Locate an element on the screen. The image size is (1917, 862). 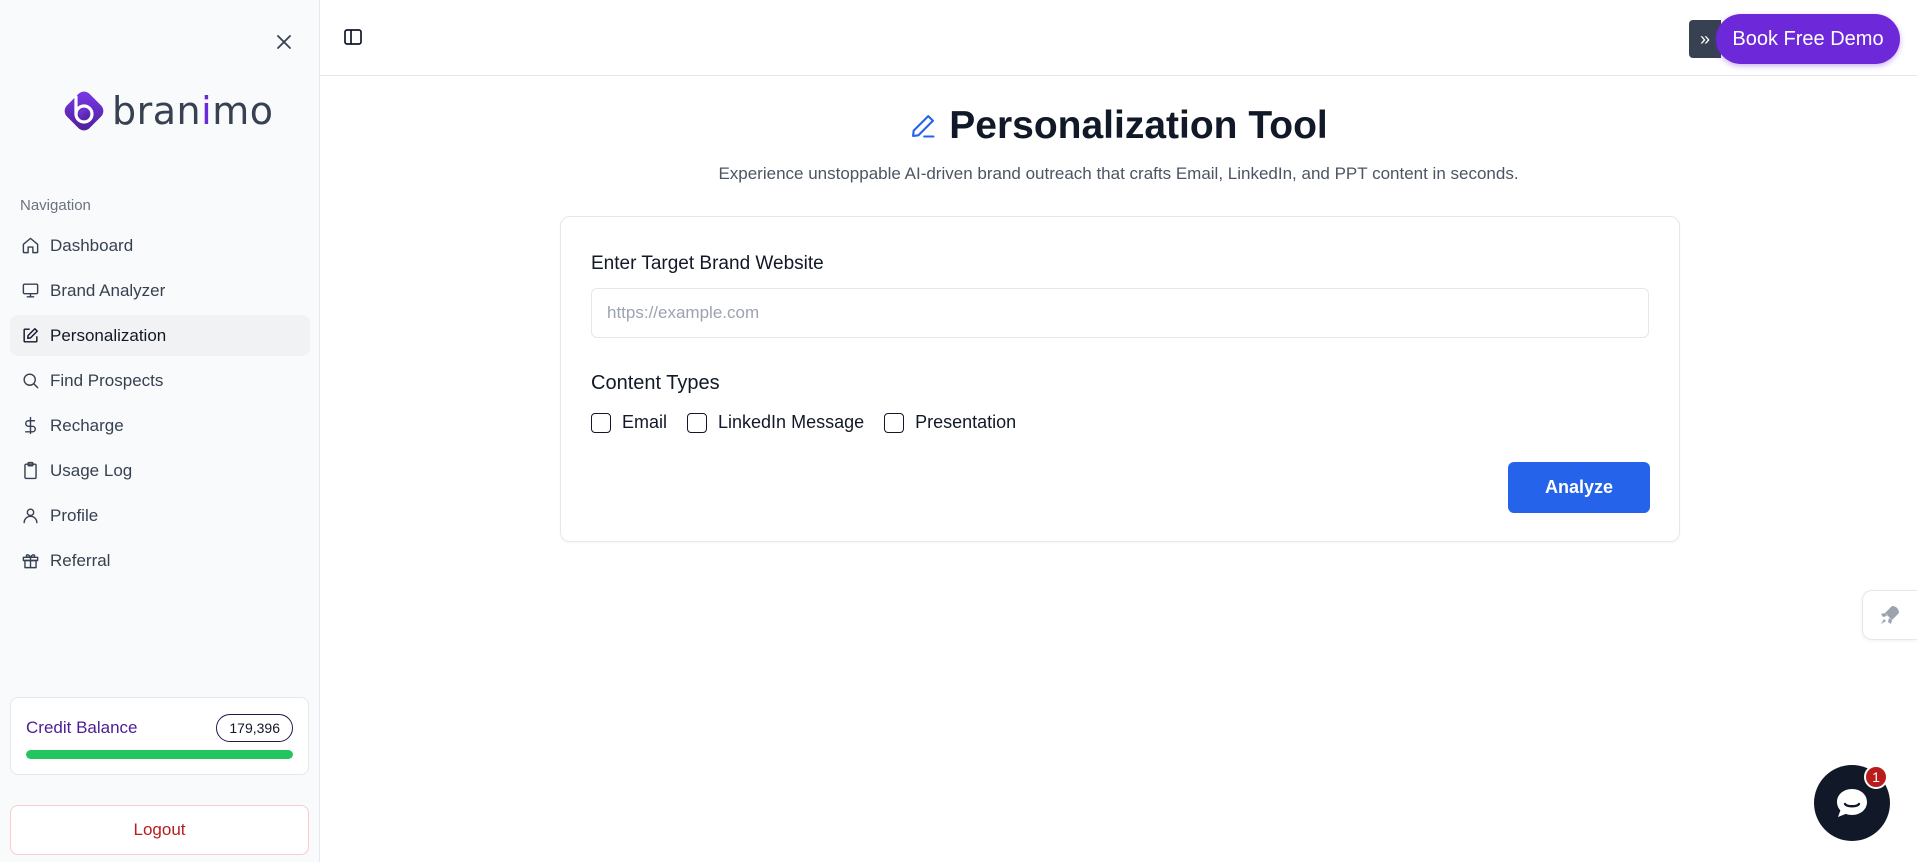
close-icon is located at coordinates (284, 42).